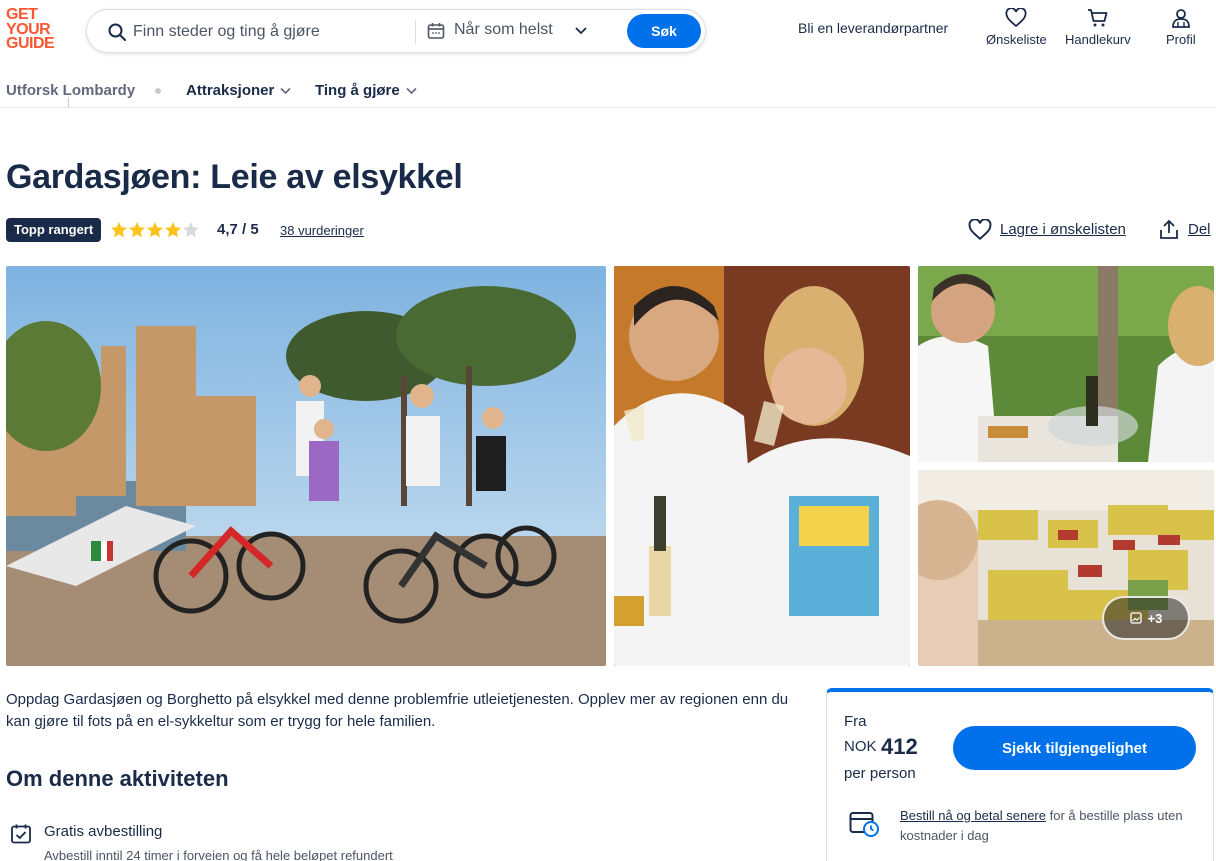 This screenshot has height=861, width=1216. Describe the element at coordinates (1199, 229) in the screenshot. I see `share-label: Del` at that location.